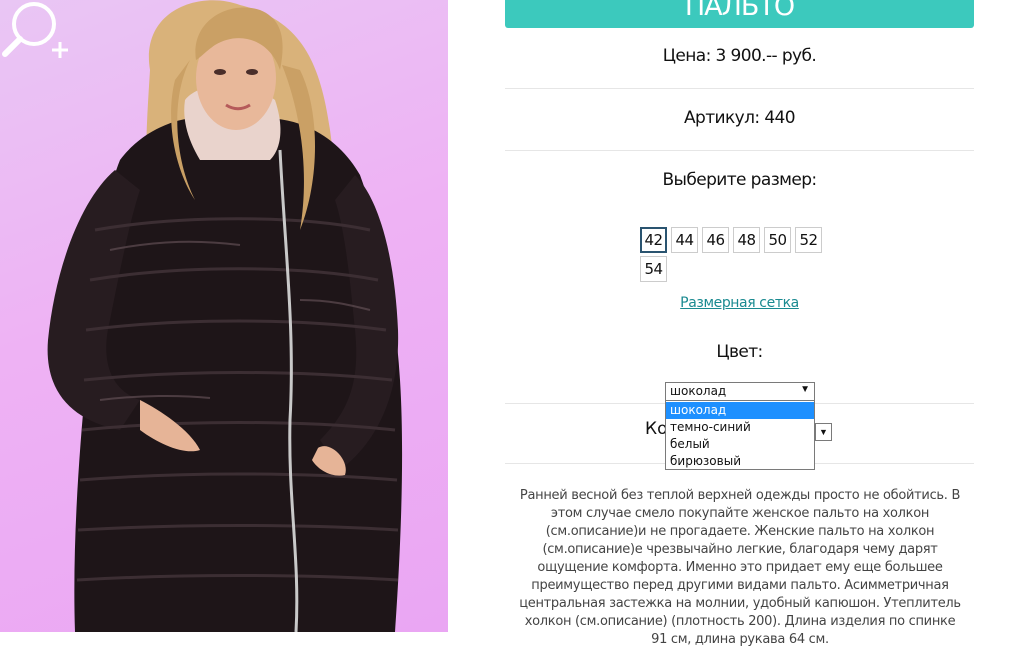 The height and width of the screenshot is (657, 1012). I want to click on size-option-44: 44, so click(684, 240).